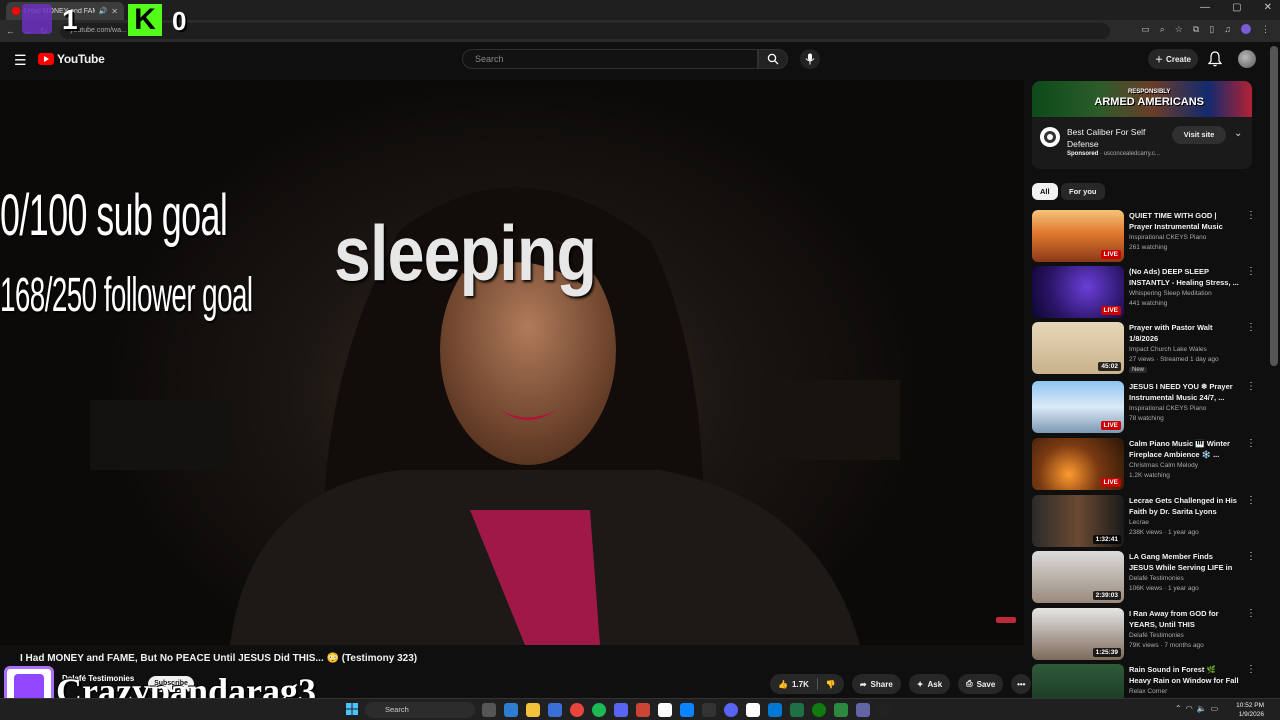 Image resolution: width=1280 pixels, height=720 pixels. Describe the element at coordinates (1246, 29) in the screenshot. I see `profile-icon` at that location.